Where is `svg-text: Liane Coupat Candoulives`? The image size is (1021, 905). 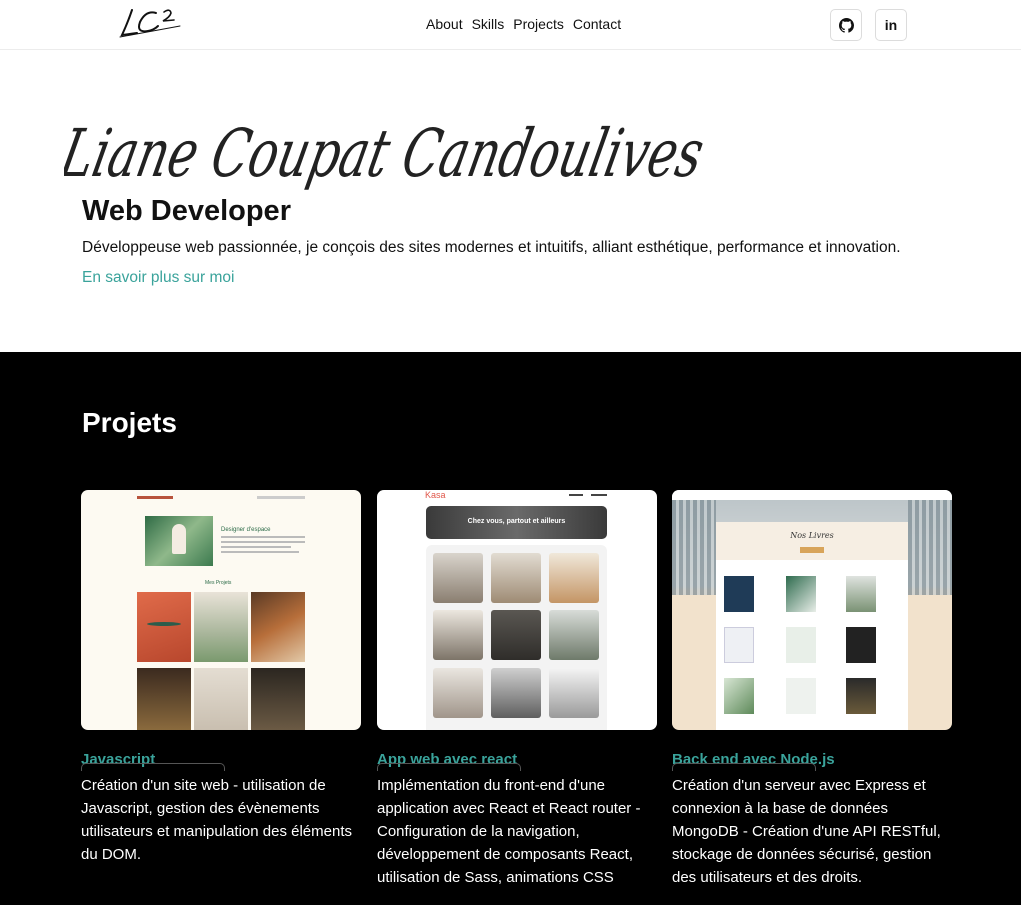 svg-text: Liane Coupat Candoulives is located at coordinates (387, 153).